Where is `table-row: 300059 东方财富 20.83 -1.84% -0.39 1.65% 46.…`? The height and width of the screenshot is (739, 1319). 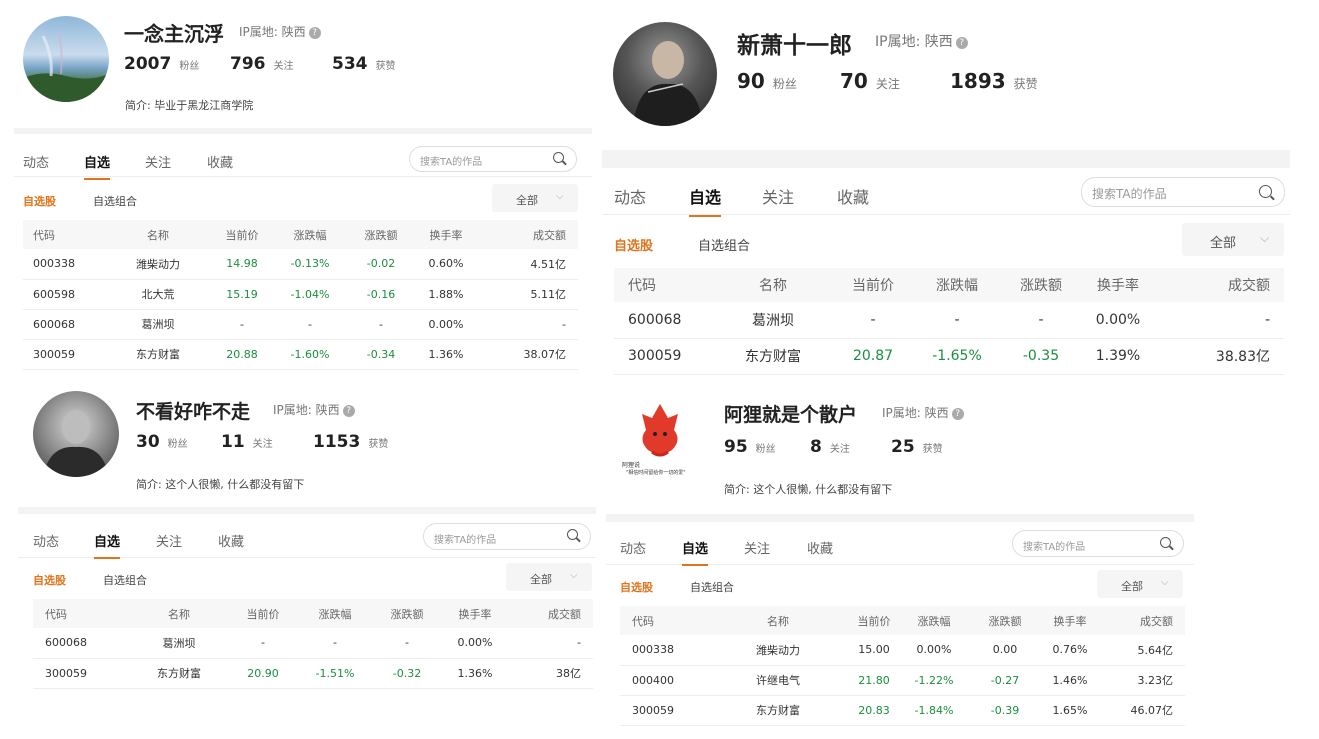
table-row: 300059 东方财富 20.83 -1.84% -0.39 1.65% 46.… is located at coordinates (902, 710).